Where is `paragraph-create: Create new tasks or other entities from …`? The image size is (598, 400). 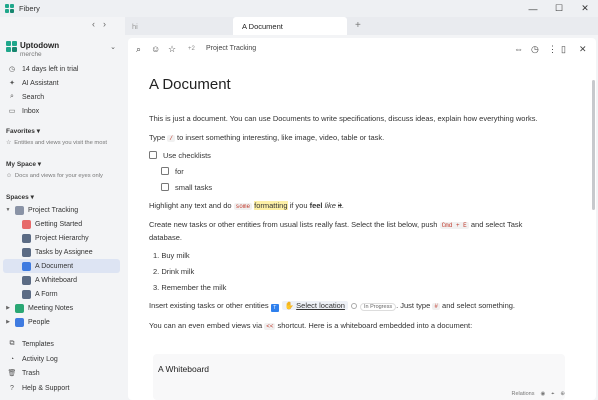
paragraph-create: Create new tasks or other entities from … is located at coordinates (335, 224).